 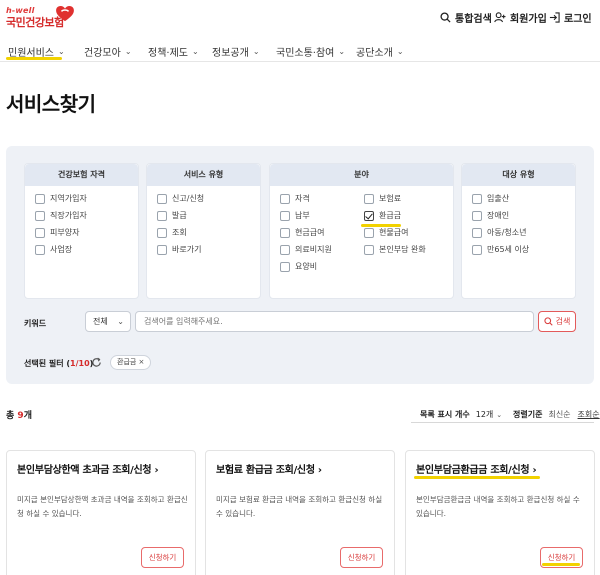 I want to click on nav-item-disclosure: 정보공개 ⌄, so click(x=236, y=51).